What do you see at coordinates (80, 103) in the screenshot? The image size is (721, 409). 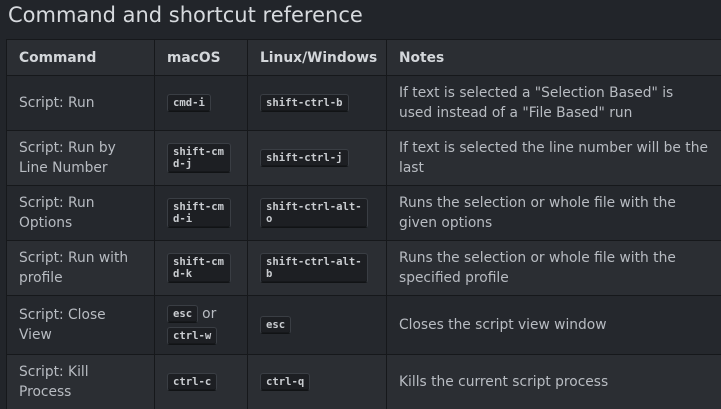 I see `command-cell: Script: Run` at bounding box center [80, 103].